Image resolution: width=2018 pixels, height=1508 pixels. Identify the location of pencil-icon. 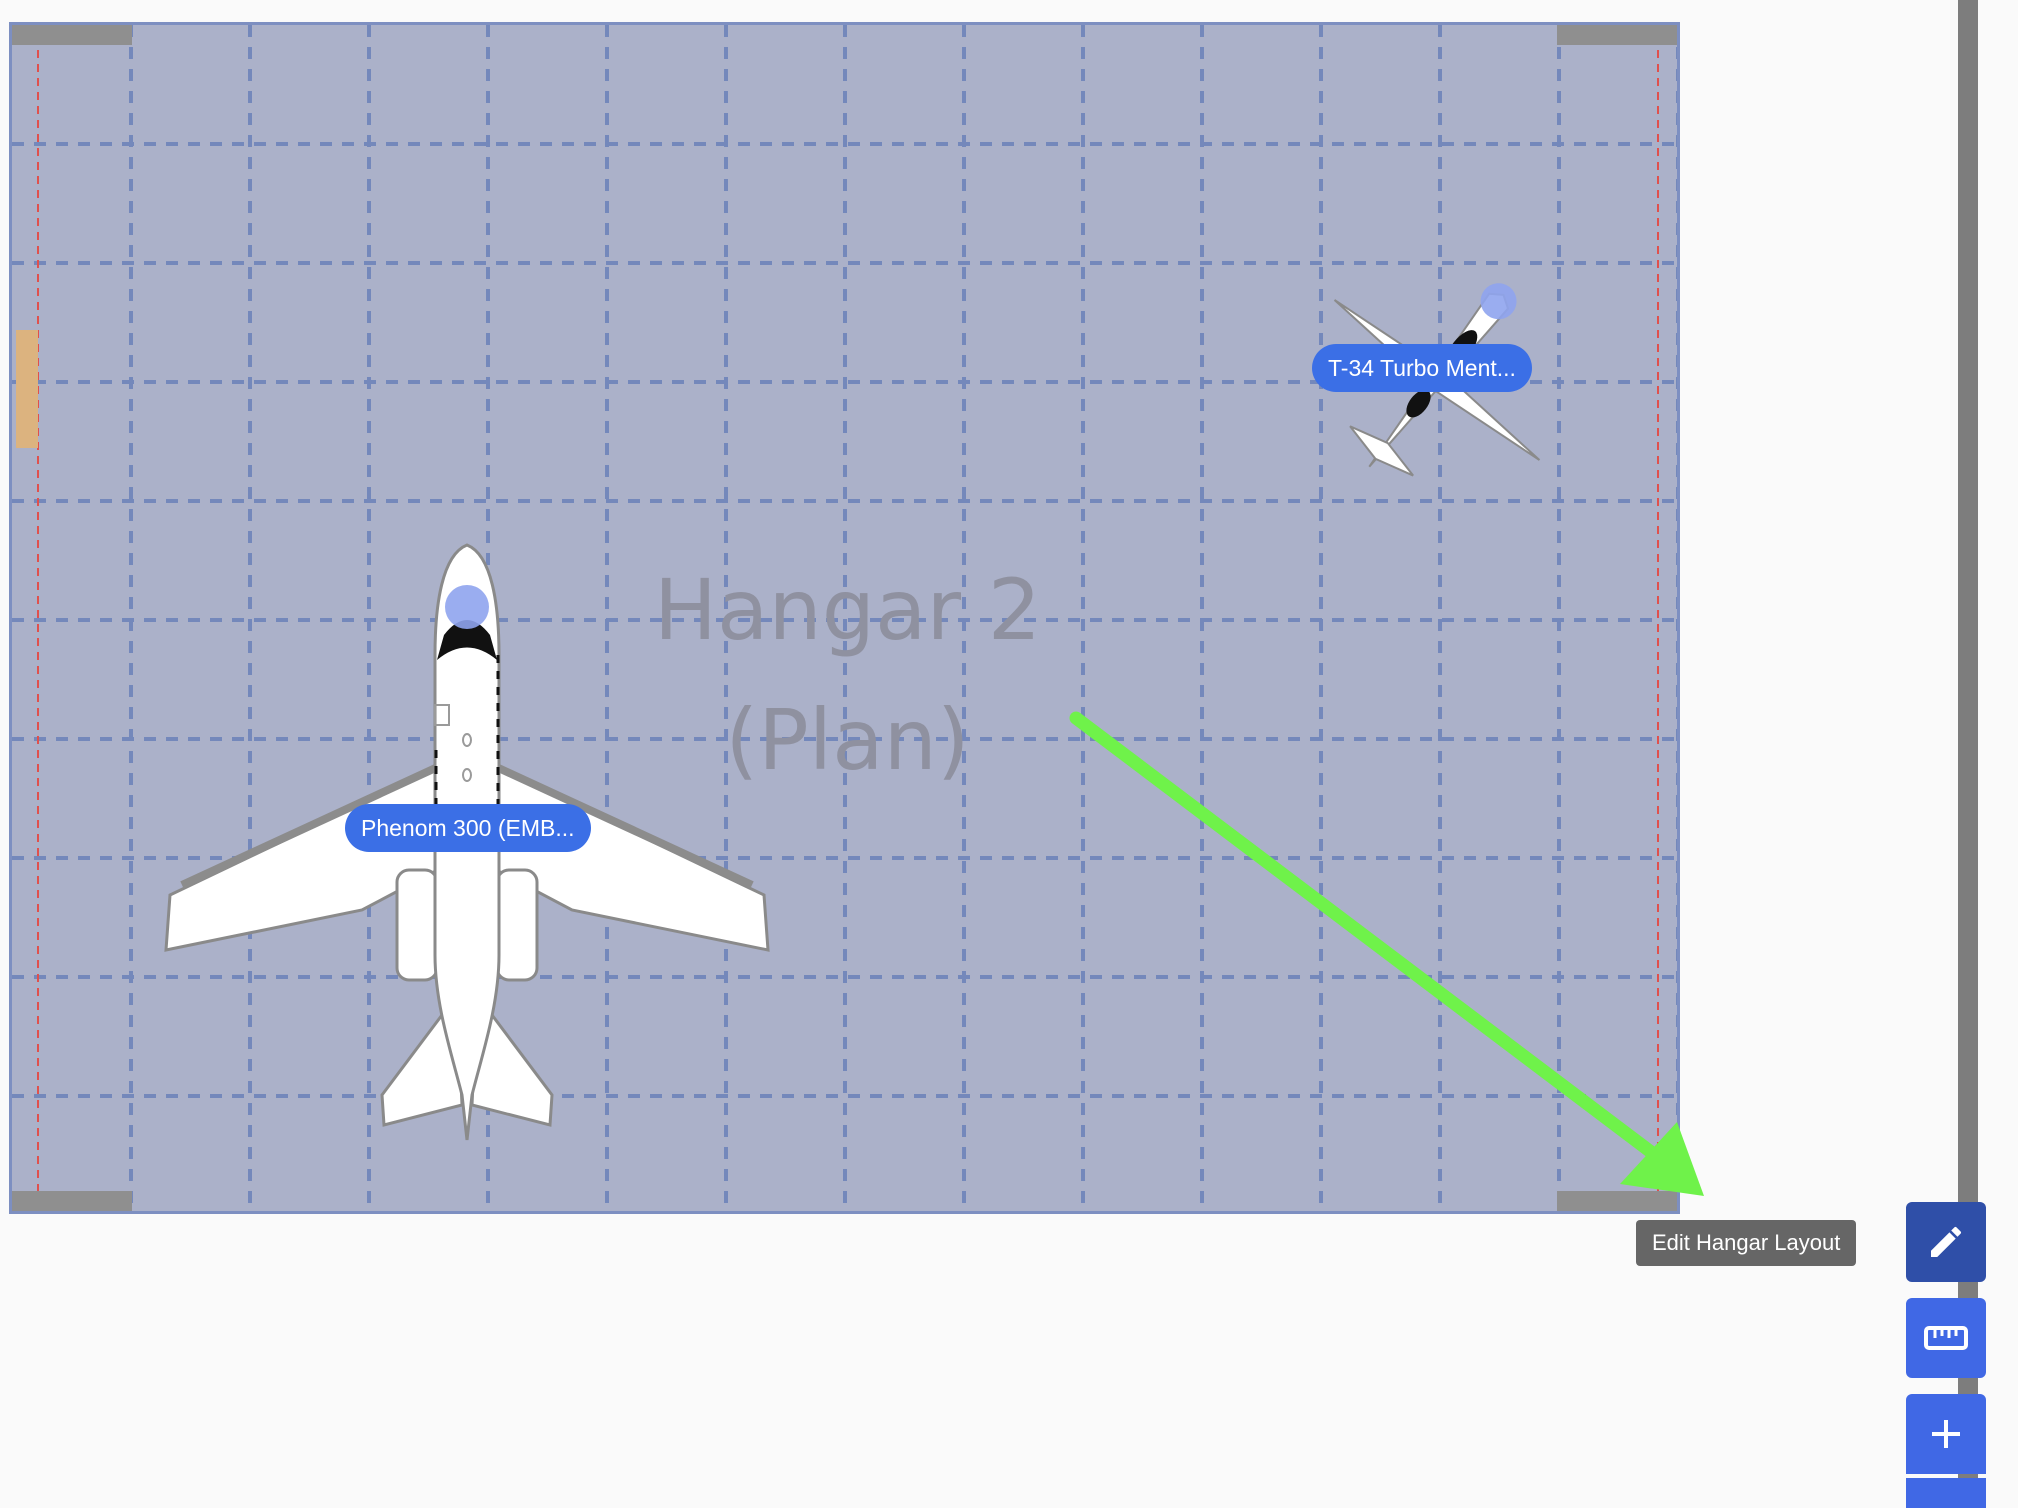
(1946, 1241).